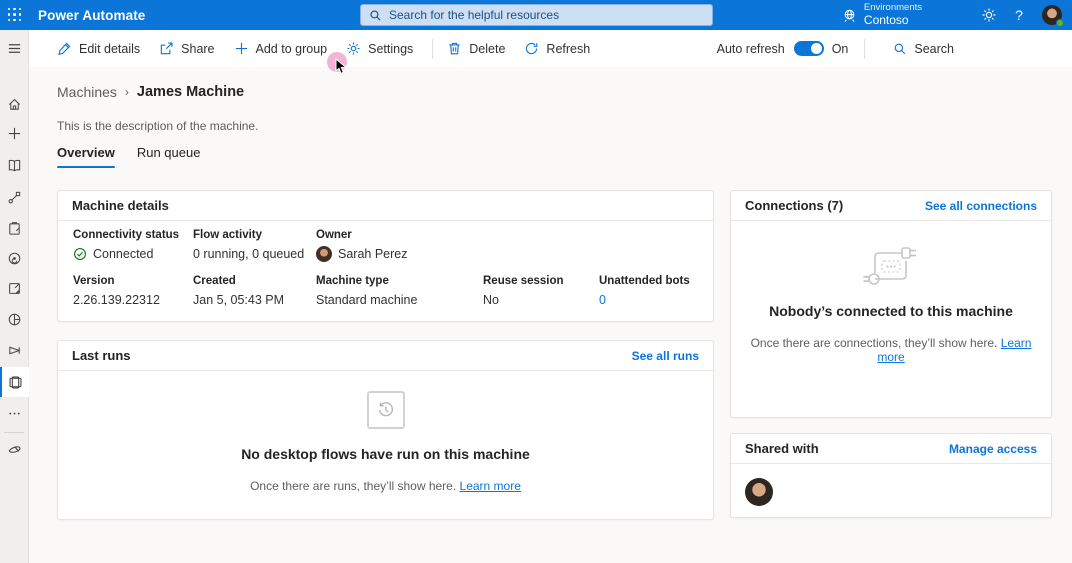  What do you see at coordinates (557, 48) in the screenshot?
I see `refresh-button: Refresh` at bounding box center [557, 48].